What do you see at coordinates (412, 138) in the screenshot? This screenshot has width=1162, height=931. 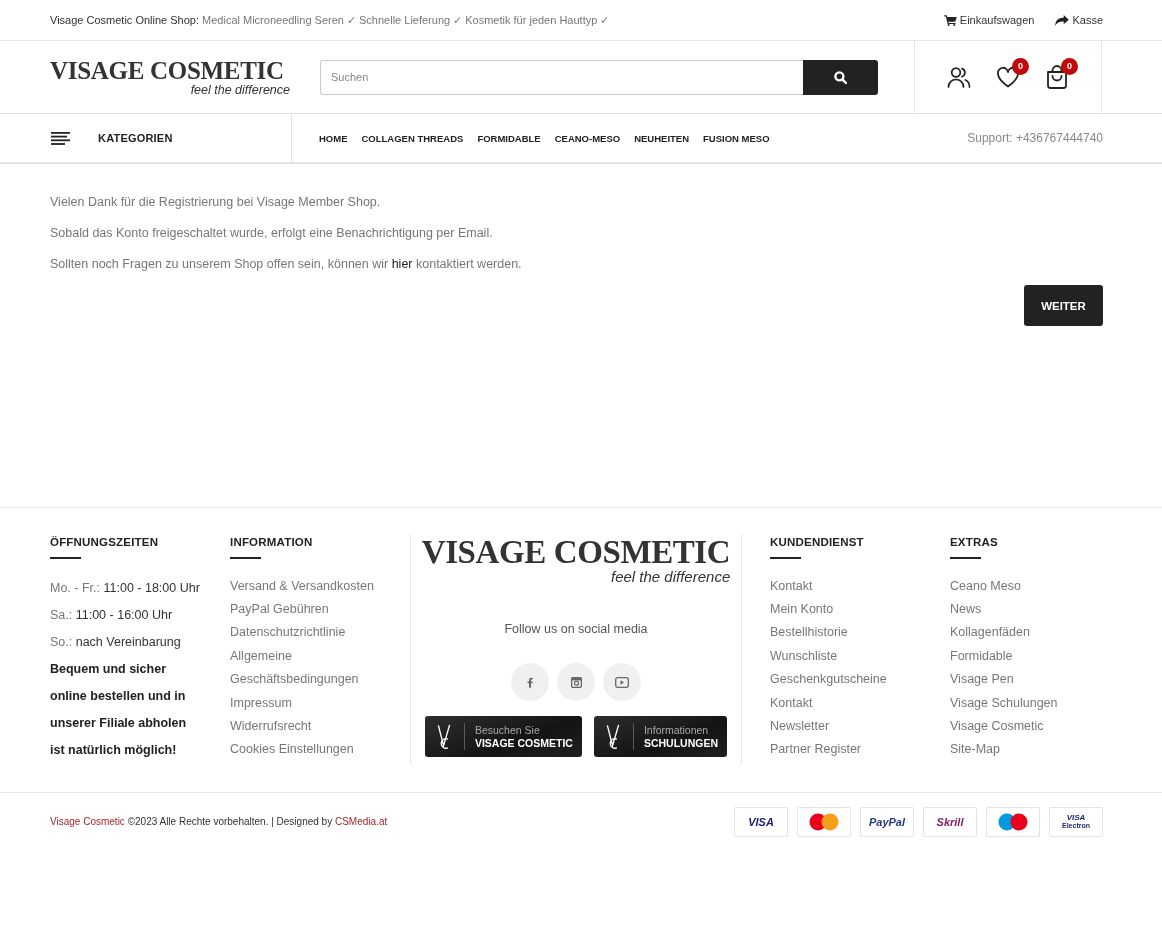 I see `nav-link: COLLAGEN THREADS` at bounding box center [412, 138].